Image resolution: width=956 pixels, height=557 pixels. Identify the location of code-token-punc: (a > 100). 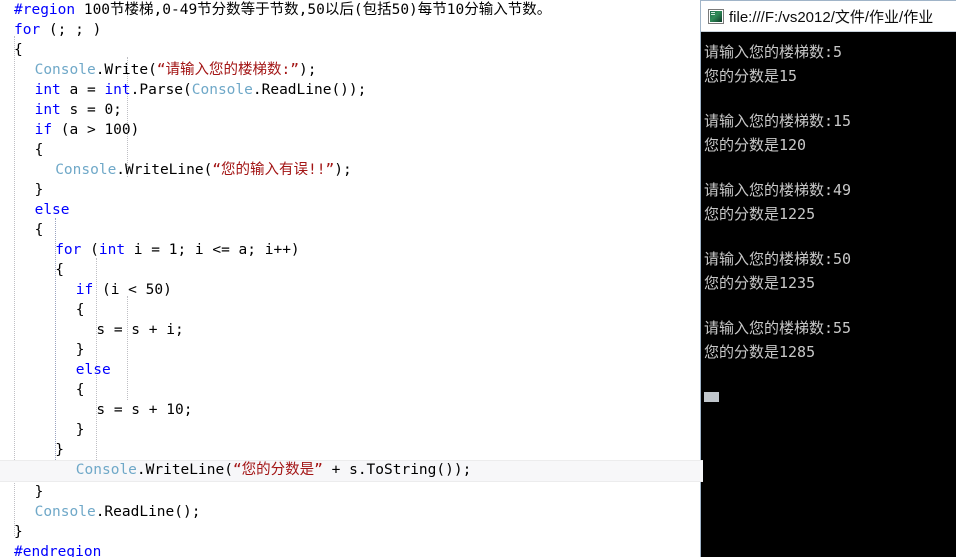
(96, 130).